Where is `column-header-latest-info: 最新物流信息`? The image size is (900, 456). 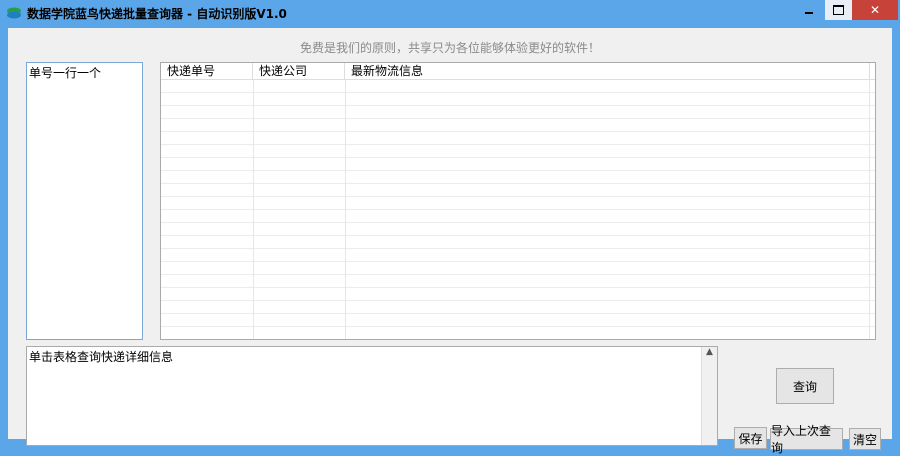 column-header-latest-info: 最新物流信息 is located at coordinates (607, 71).